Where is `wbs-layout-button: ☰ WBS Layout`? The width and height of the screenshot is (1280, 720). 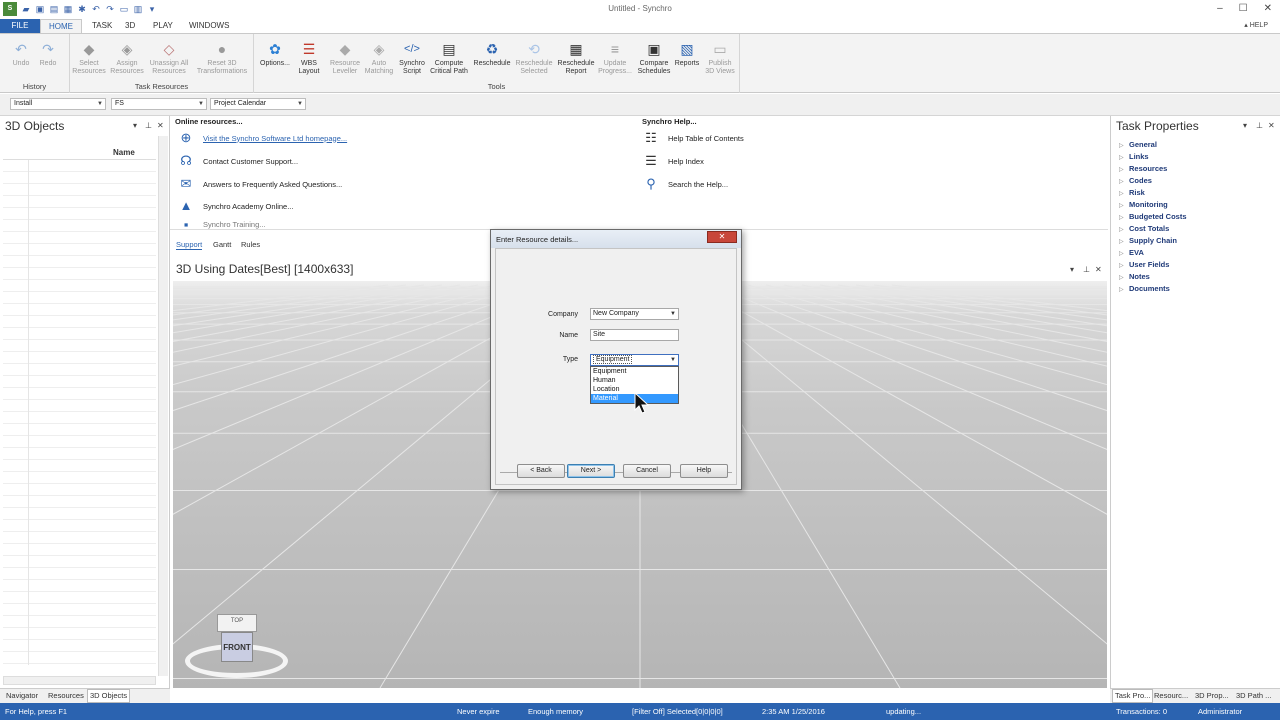
wbs-layout-button: ☰ WBS Layout is located at coordinates (309, 58).